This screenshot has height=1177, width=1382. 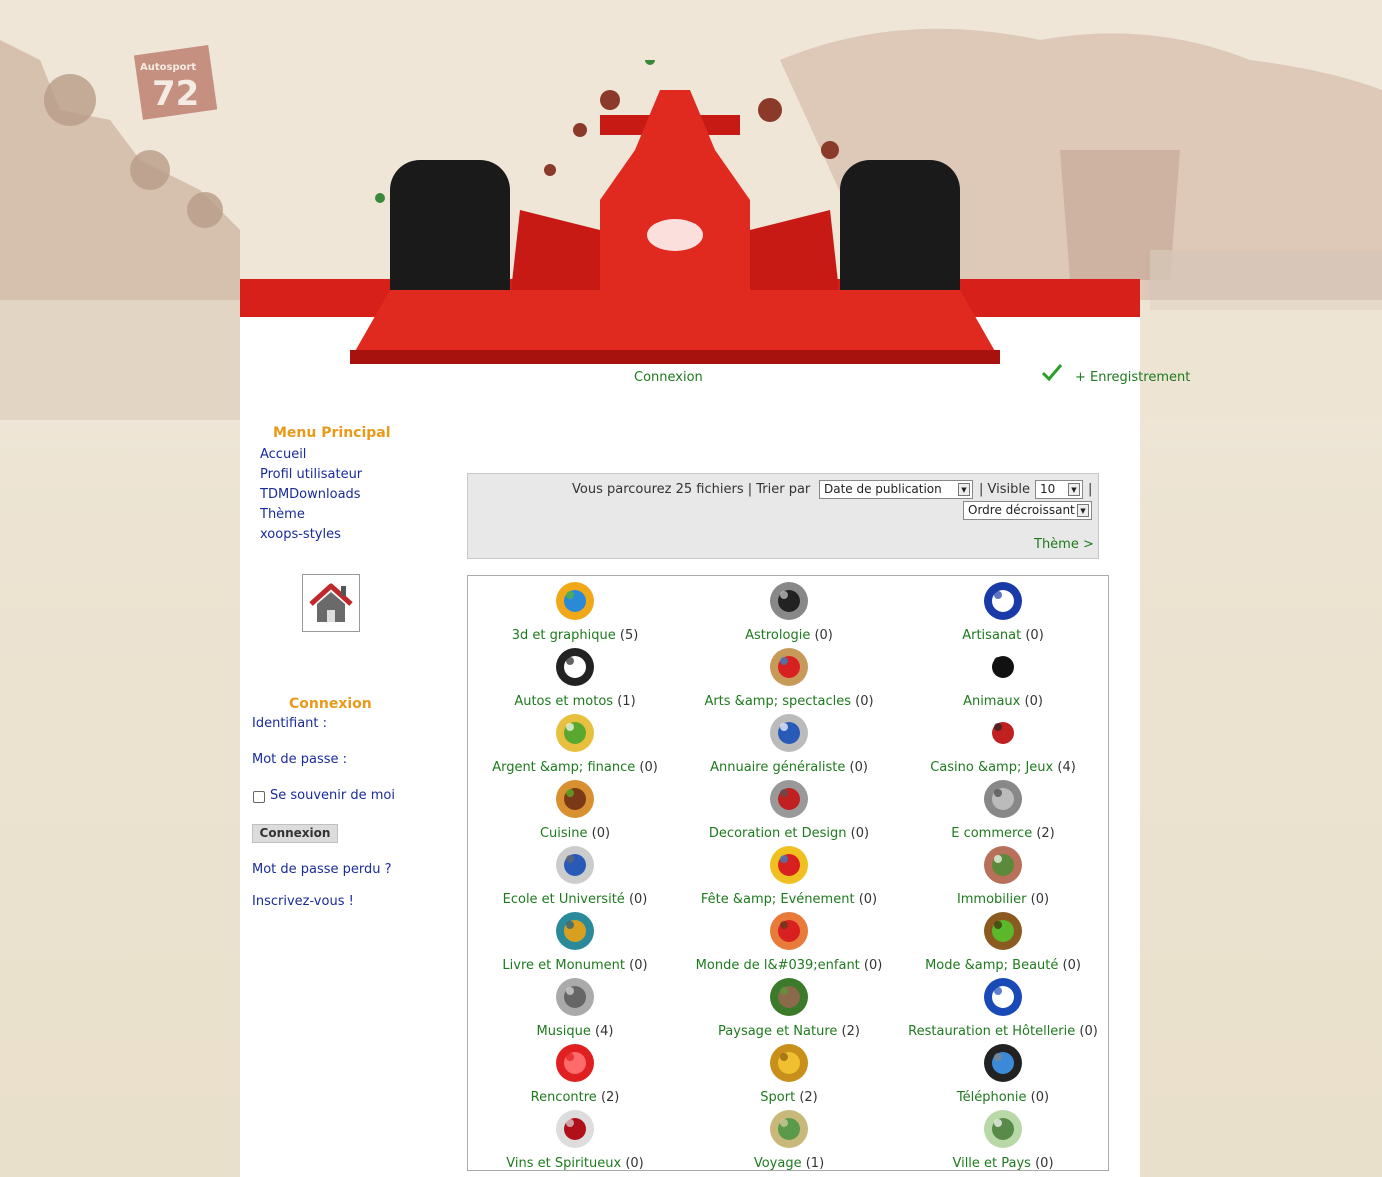 I want to click on category-label: Mode &amp; Beauté (0), so click(x=1003, y=965).